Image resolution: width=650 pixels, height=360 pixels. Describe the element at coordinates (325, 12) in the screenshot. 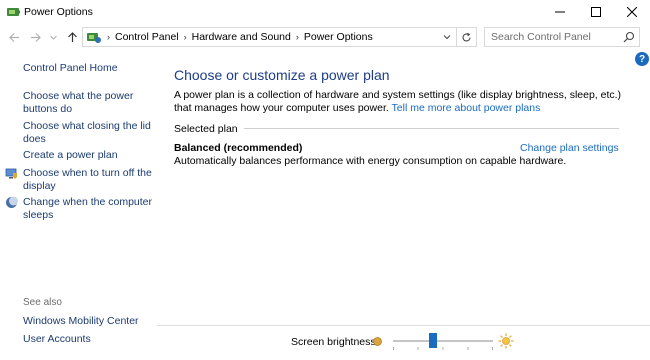

I see `title-bar: Power Options` at that location.